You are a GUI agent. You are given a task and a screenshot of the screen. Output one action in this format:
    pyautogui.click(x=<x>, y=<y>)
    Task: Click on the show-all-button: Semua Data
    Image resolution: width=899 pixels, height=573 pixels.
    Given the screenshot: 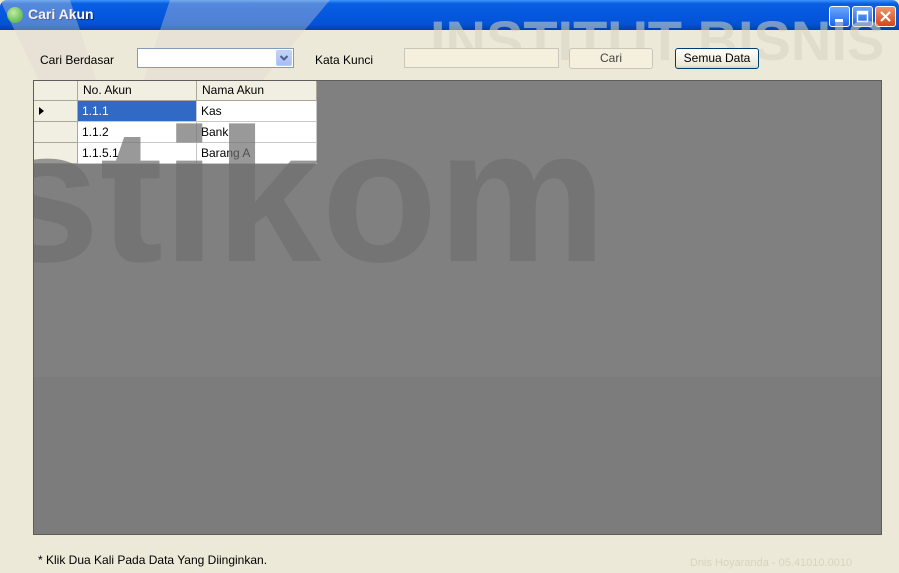 What is the action you would take?
    pyautogui.click(x=717, y=58)
    